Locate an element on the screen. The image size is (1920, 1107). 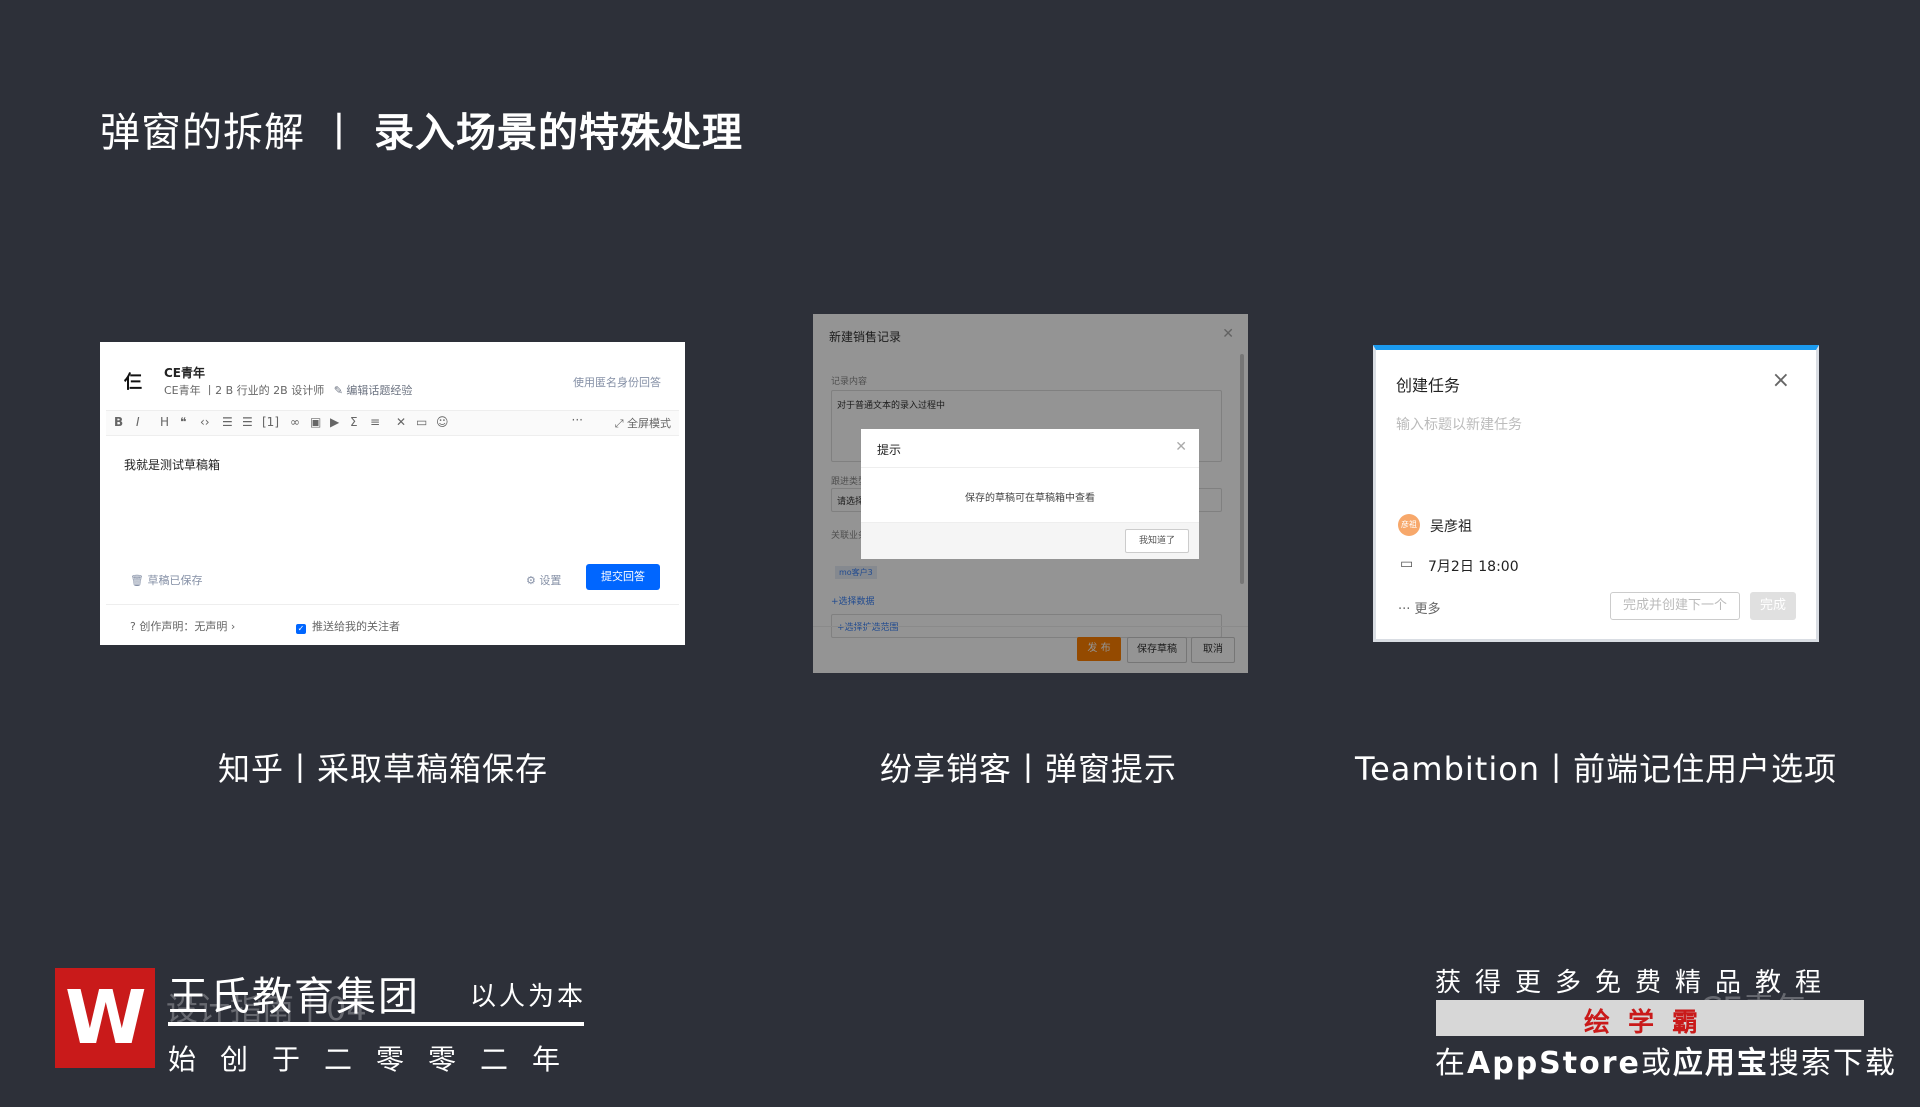
author-logo-icon: 仨 is located at coordinates (133, 382).